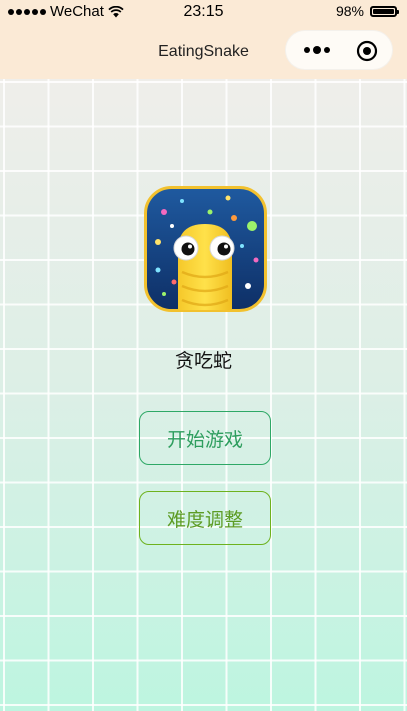 The height and width of the screenshot is (711, 407). What do you see at coordinates (205, 438) in the screenshot?
I see `start-game-button: 开始游戏` at bounding box center [205, 438].